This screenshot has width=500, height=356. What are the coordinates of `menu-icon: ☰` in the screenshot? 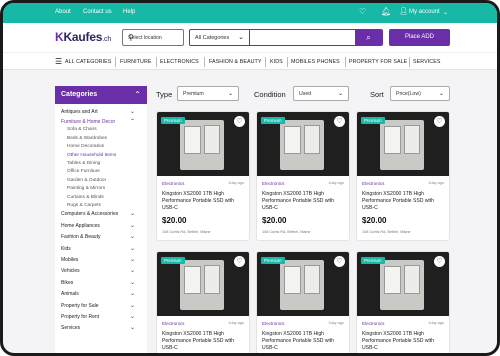 It's located at (58, 62).